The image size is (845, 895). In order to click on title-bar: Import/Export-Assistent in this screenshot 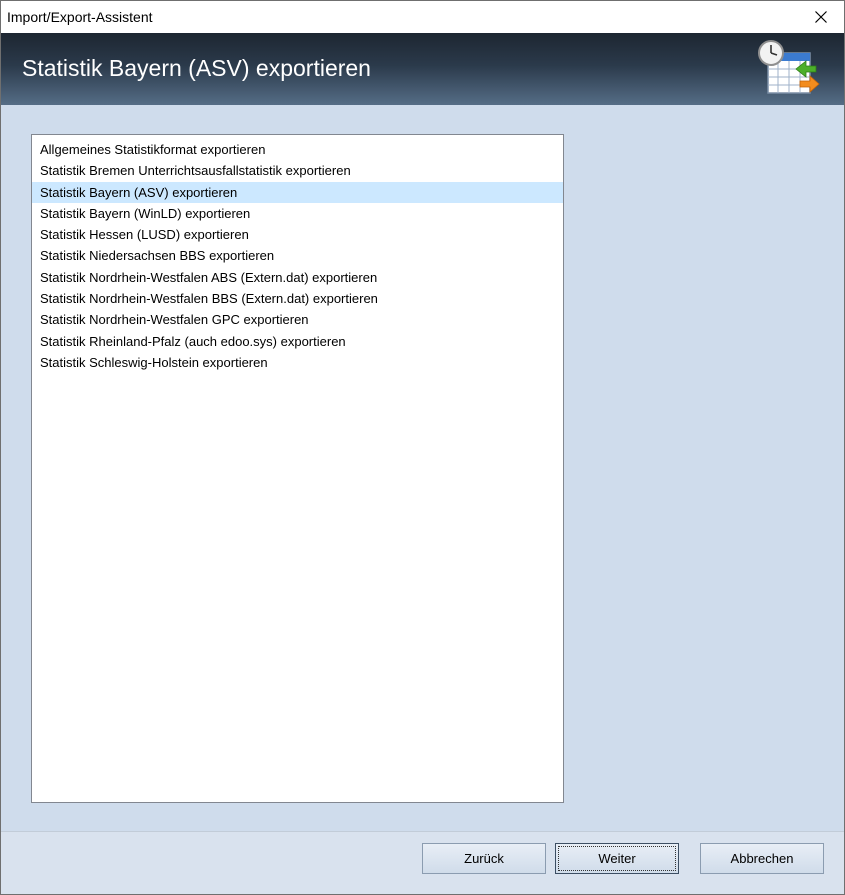, I will do `click(422, 17)`.